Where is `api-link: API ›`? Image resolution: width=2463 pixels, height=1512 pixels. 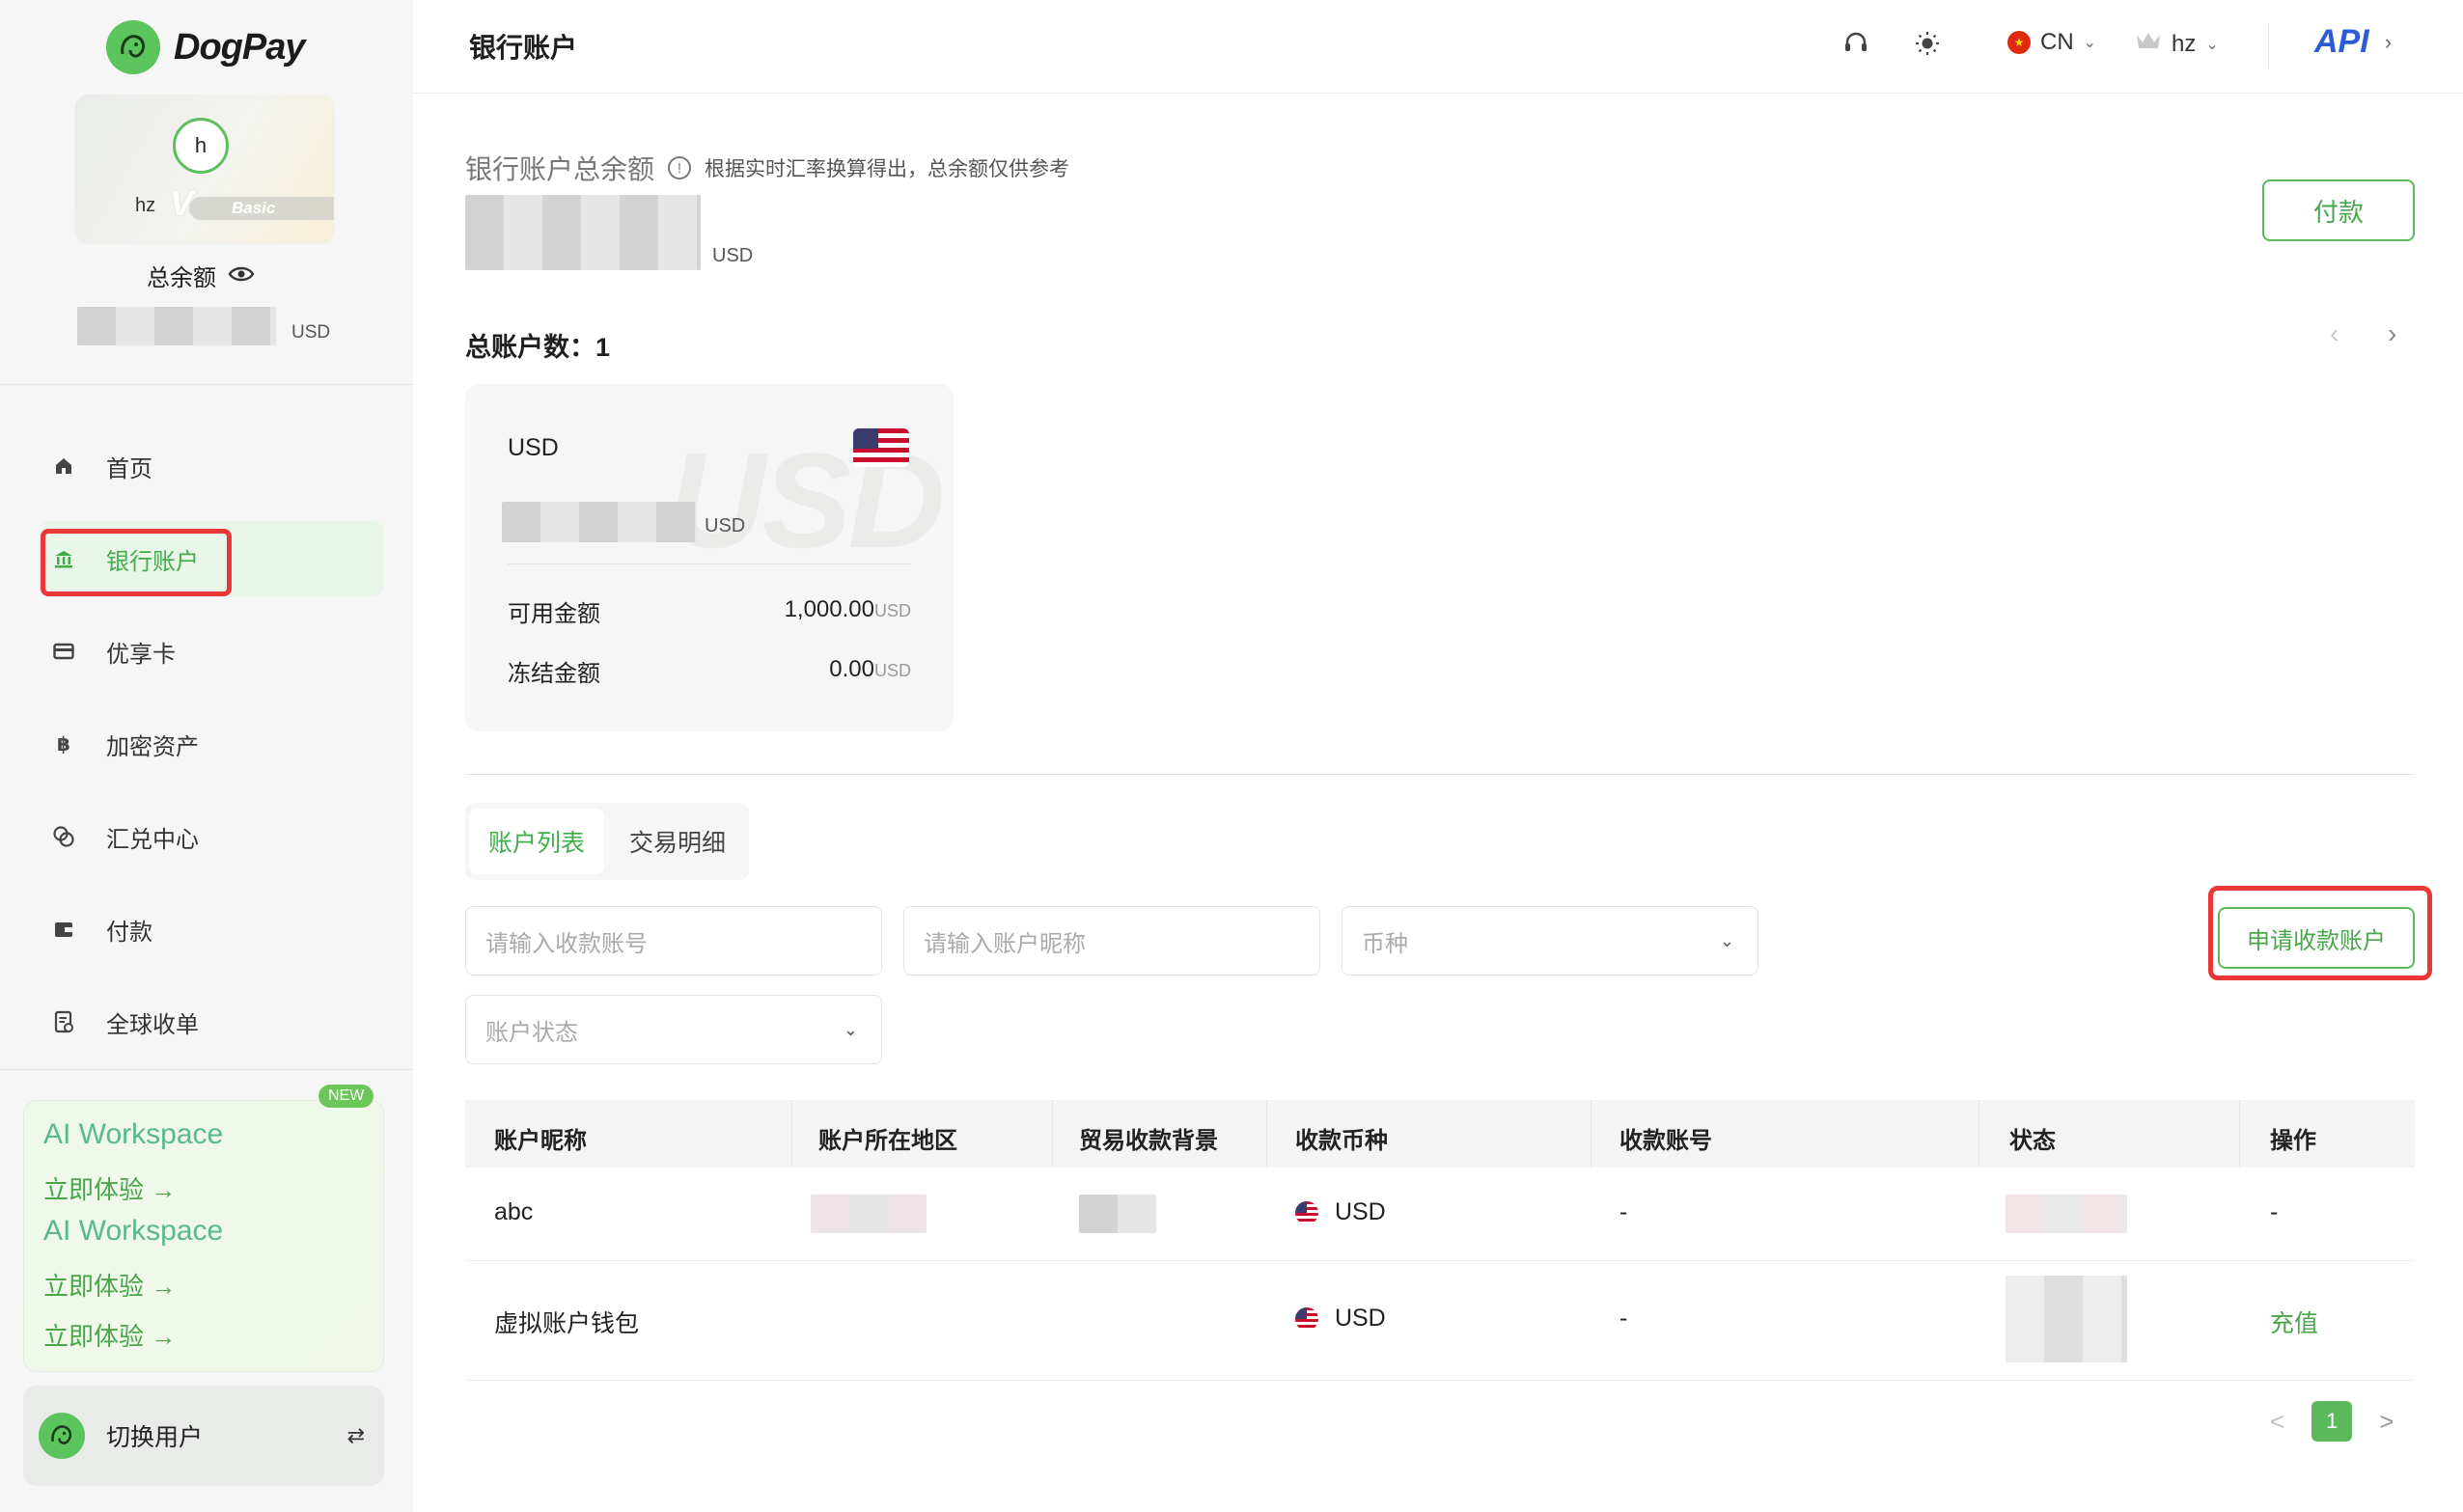
api-link: API › is located at coordinates (2353, 42).